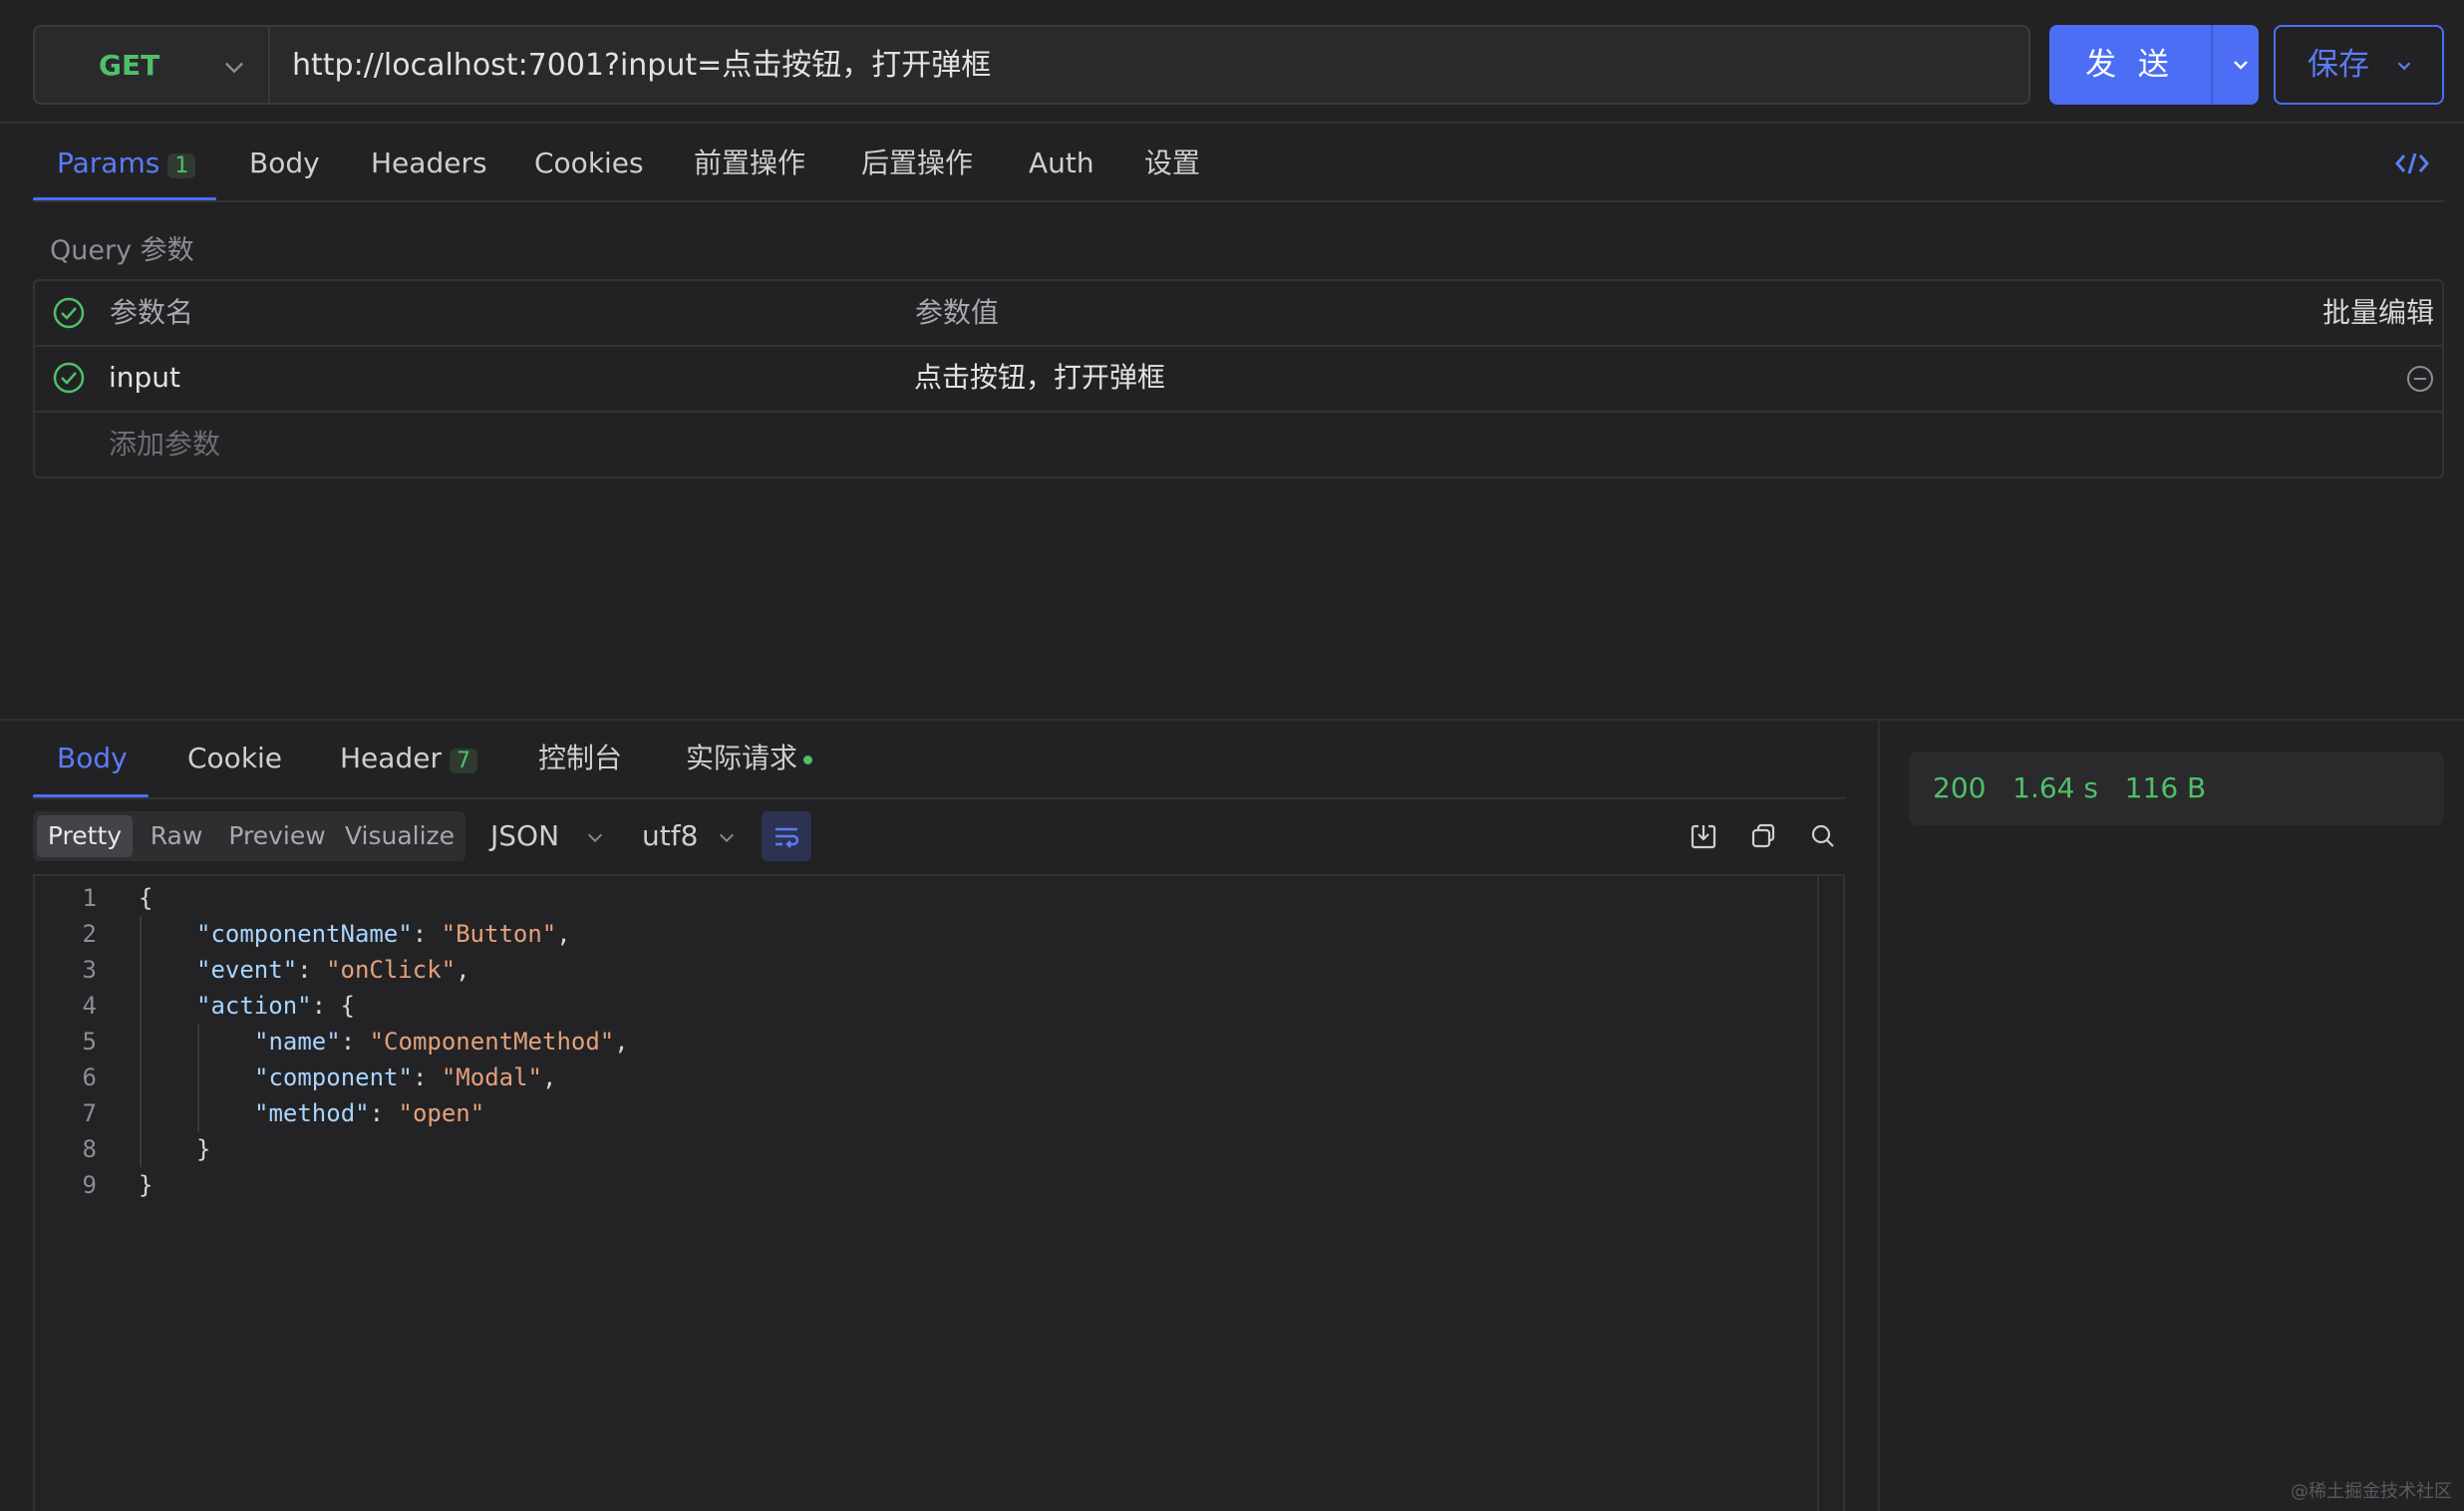 This screenshot has width=2464, height=1511. I want to click on param-name-input: input, so click(144, 378).